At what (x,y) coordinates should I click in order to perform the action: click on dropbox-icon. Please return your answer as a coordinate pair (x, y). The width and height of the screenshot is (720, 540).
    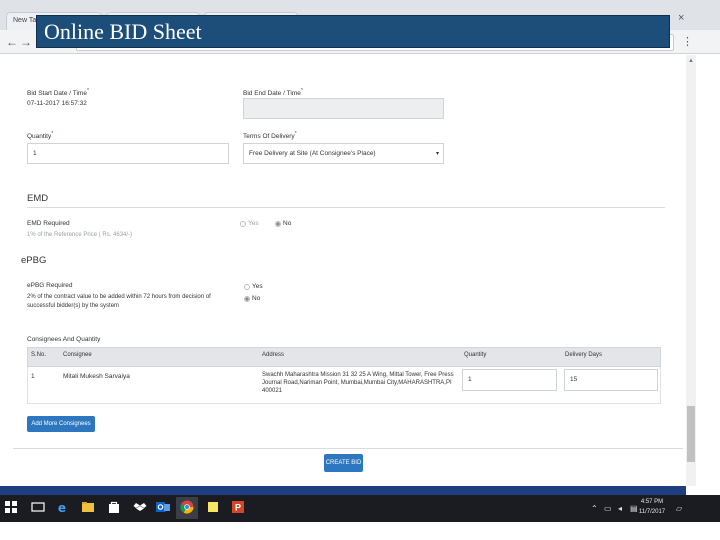
    Looking at the image, I should click on (140, 508).